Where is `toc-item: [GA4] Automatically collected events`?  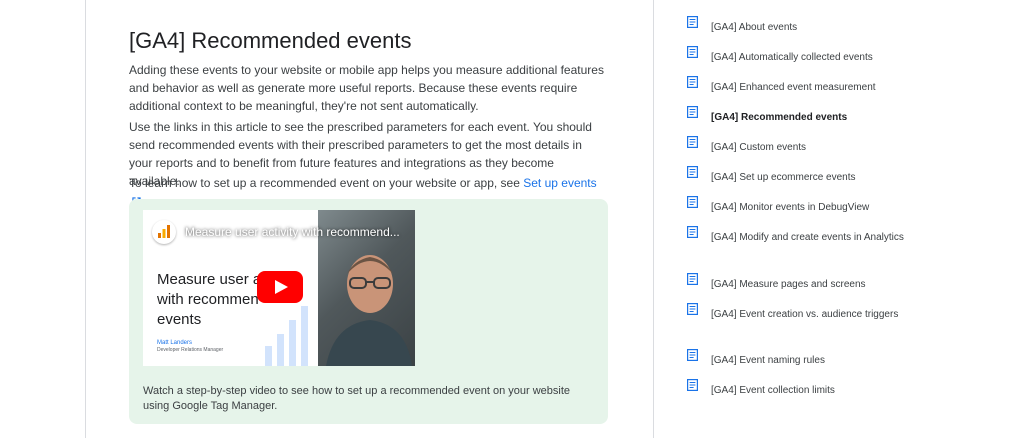
toc-item: [GA4] Automatically collected events is located at coordinates (802, 56).